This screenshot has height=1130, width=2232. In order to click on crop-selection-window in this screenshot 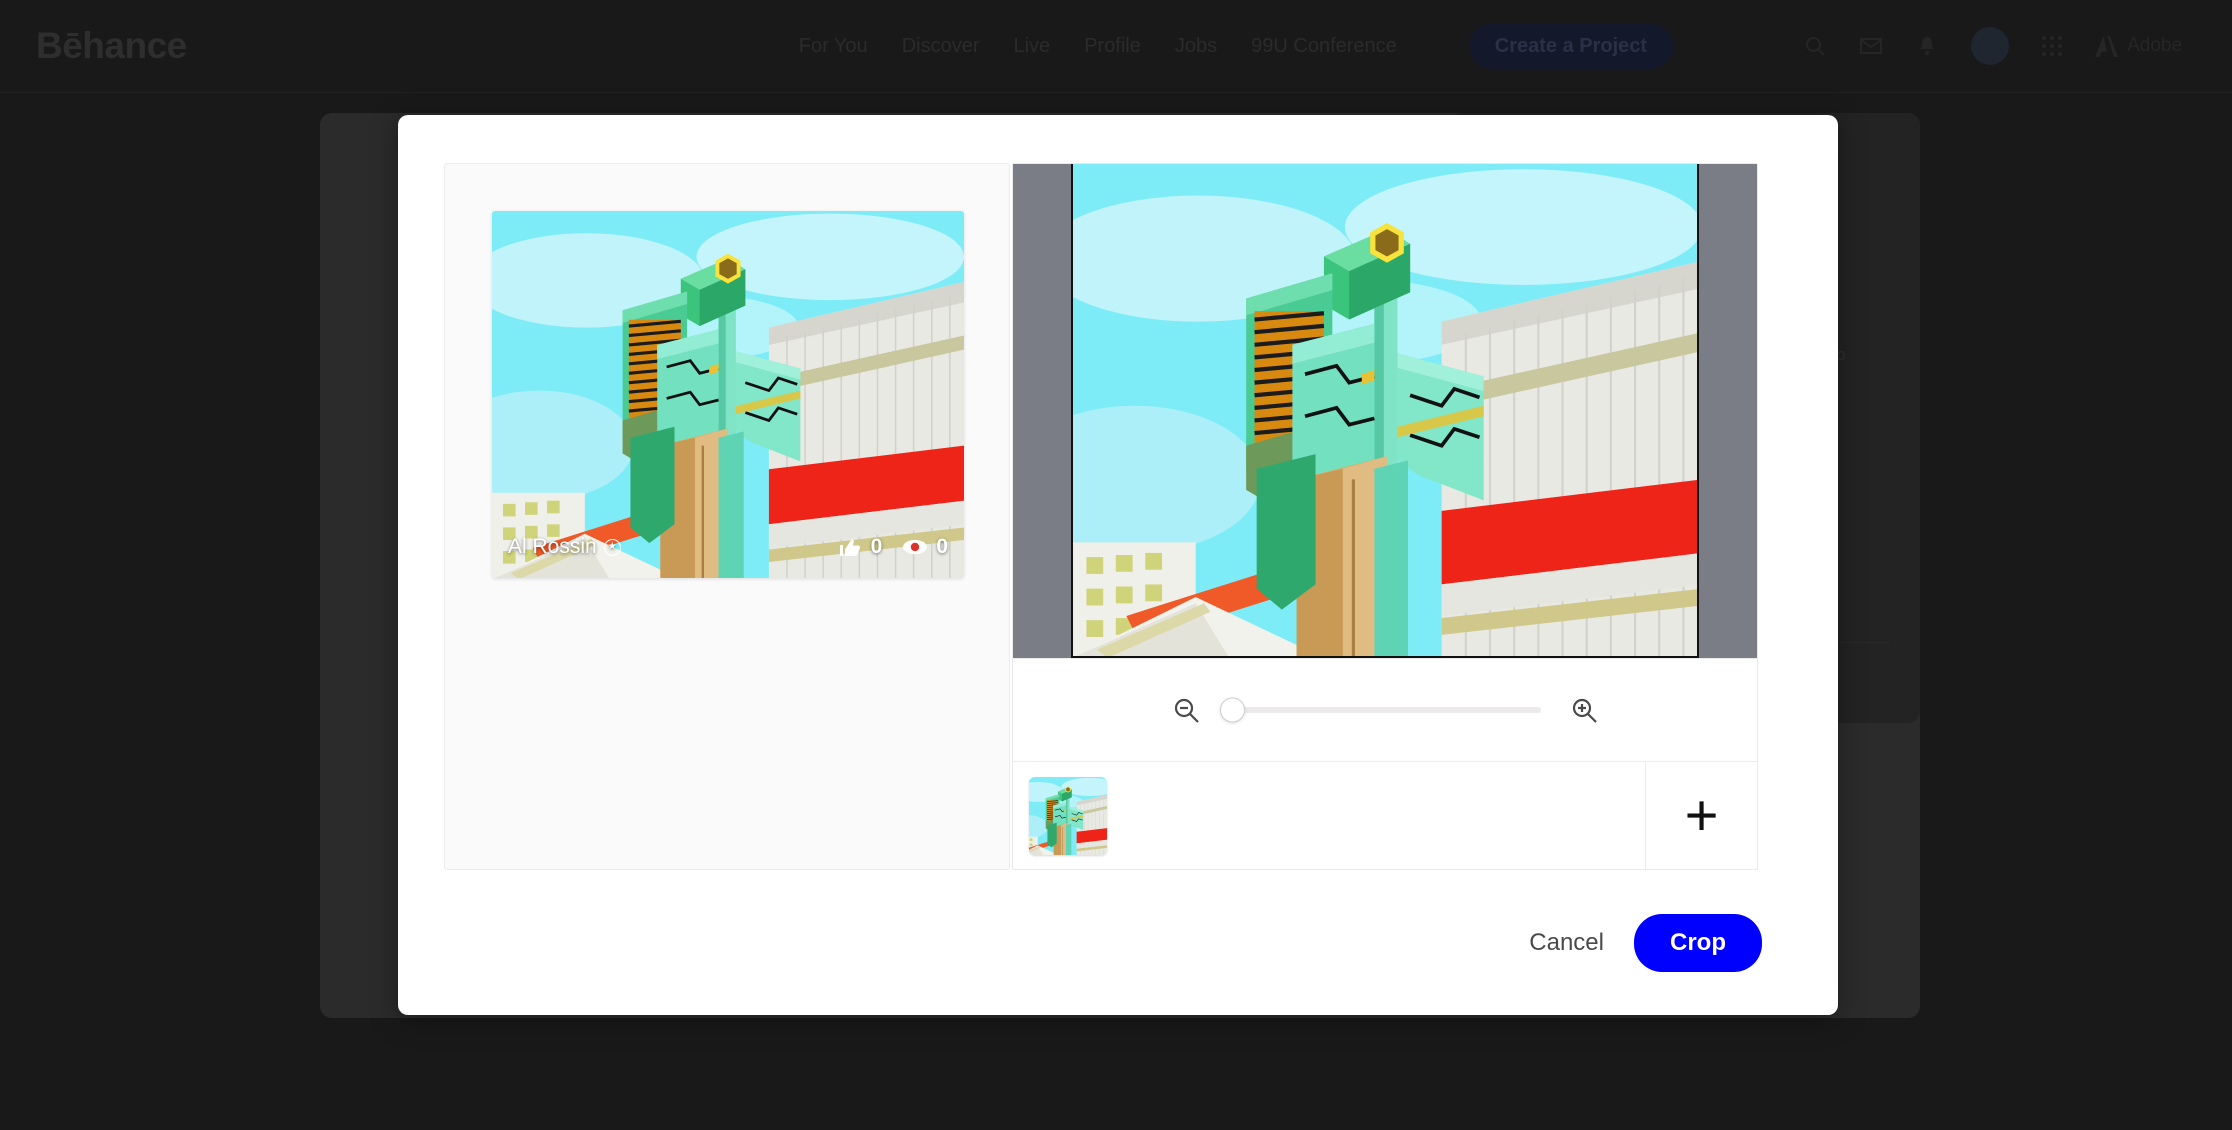, I will do `click(1385, 411)`.